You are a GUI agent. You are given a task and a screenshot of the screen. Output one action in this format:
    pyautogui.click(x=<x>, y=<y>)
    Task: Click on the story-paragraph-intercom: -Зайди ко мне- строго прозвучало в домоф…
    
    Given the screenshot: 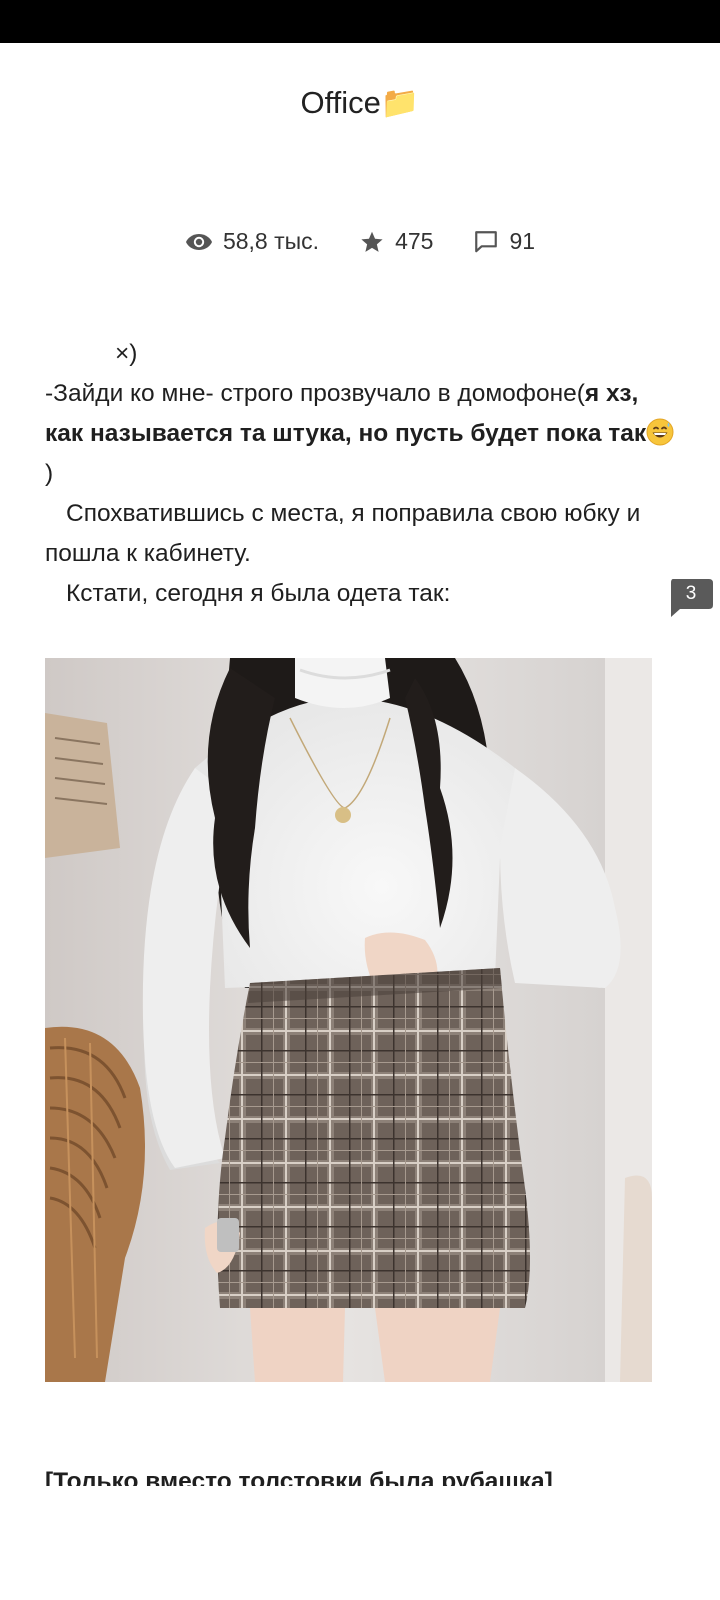 What is the action you would take?
    pyautogui.click(x=360, y=434)
    